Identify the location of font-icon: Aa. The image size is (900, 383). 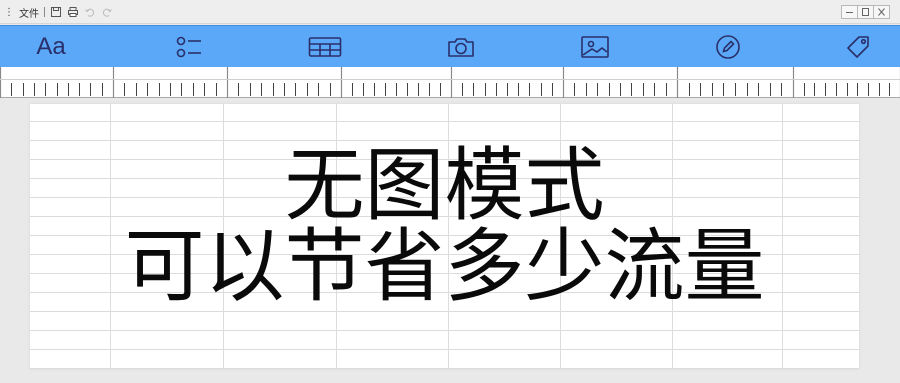
(51, 47).